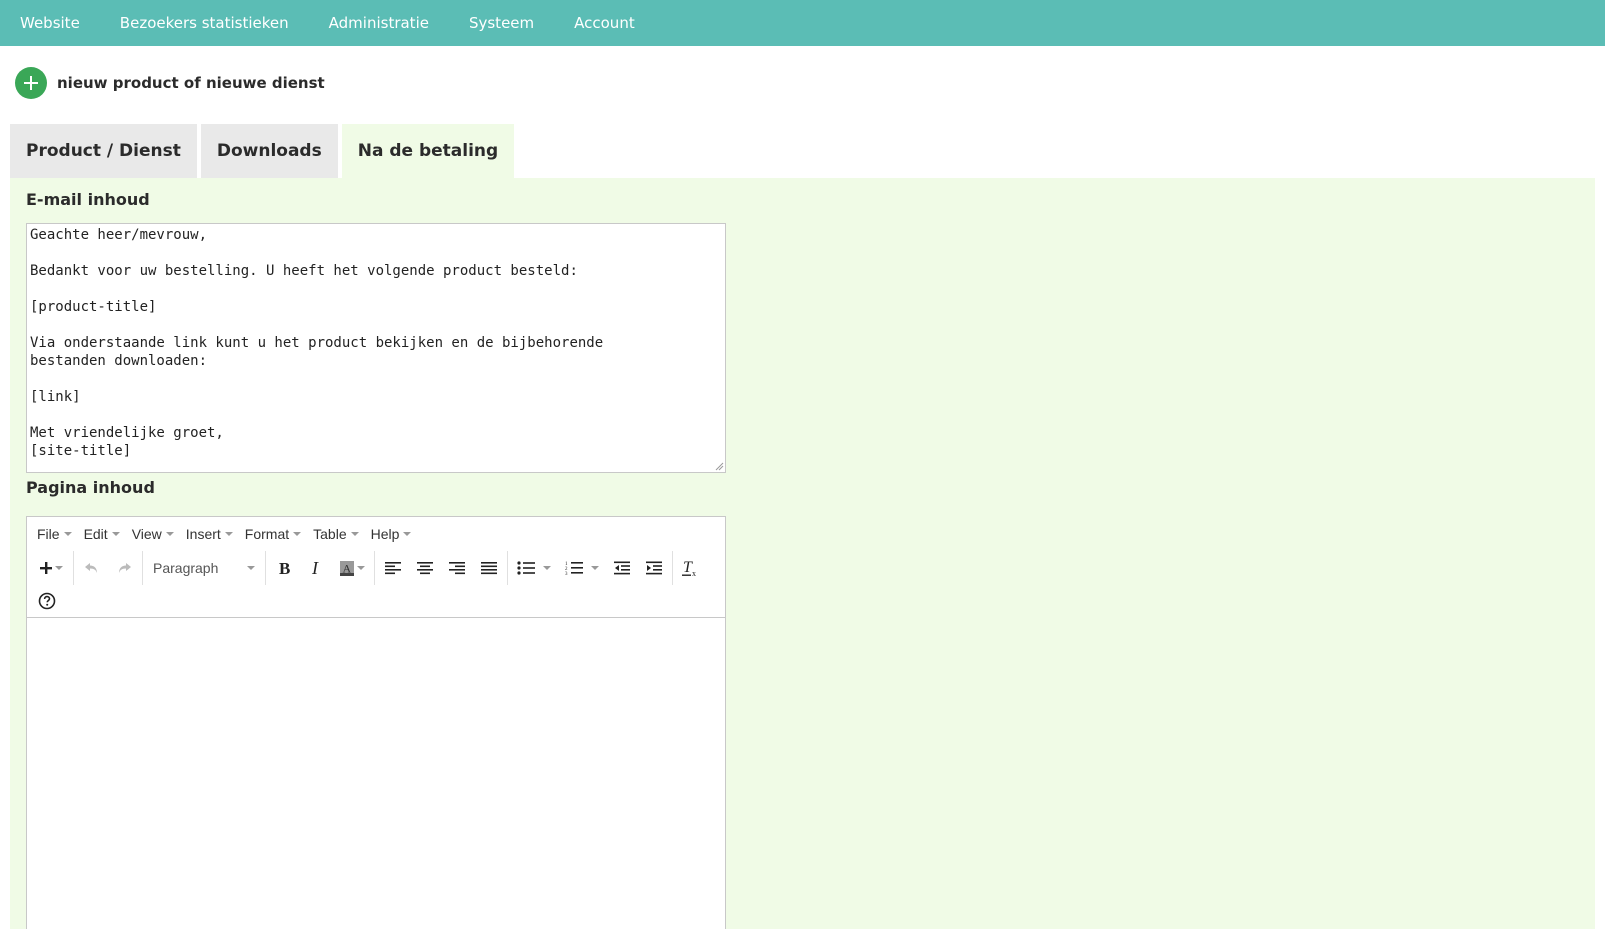 The height and width of the screenshot is (930, 1605). I want to click on nav-item-bezoekers-statistieken: Bezoekers statistieken, so click(204, 23).